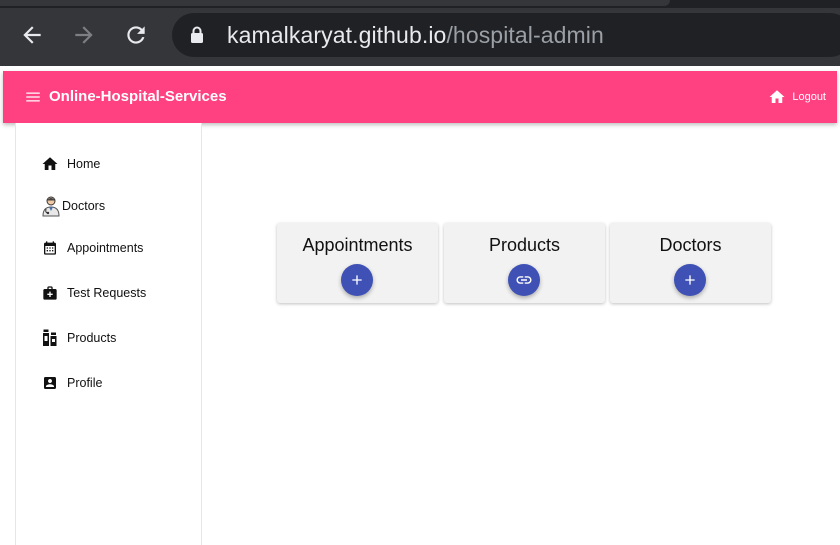 This screenshot has width=840, height=545. I want to click on back-button, so click(32, 35).